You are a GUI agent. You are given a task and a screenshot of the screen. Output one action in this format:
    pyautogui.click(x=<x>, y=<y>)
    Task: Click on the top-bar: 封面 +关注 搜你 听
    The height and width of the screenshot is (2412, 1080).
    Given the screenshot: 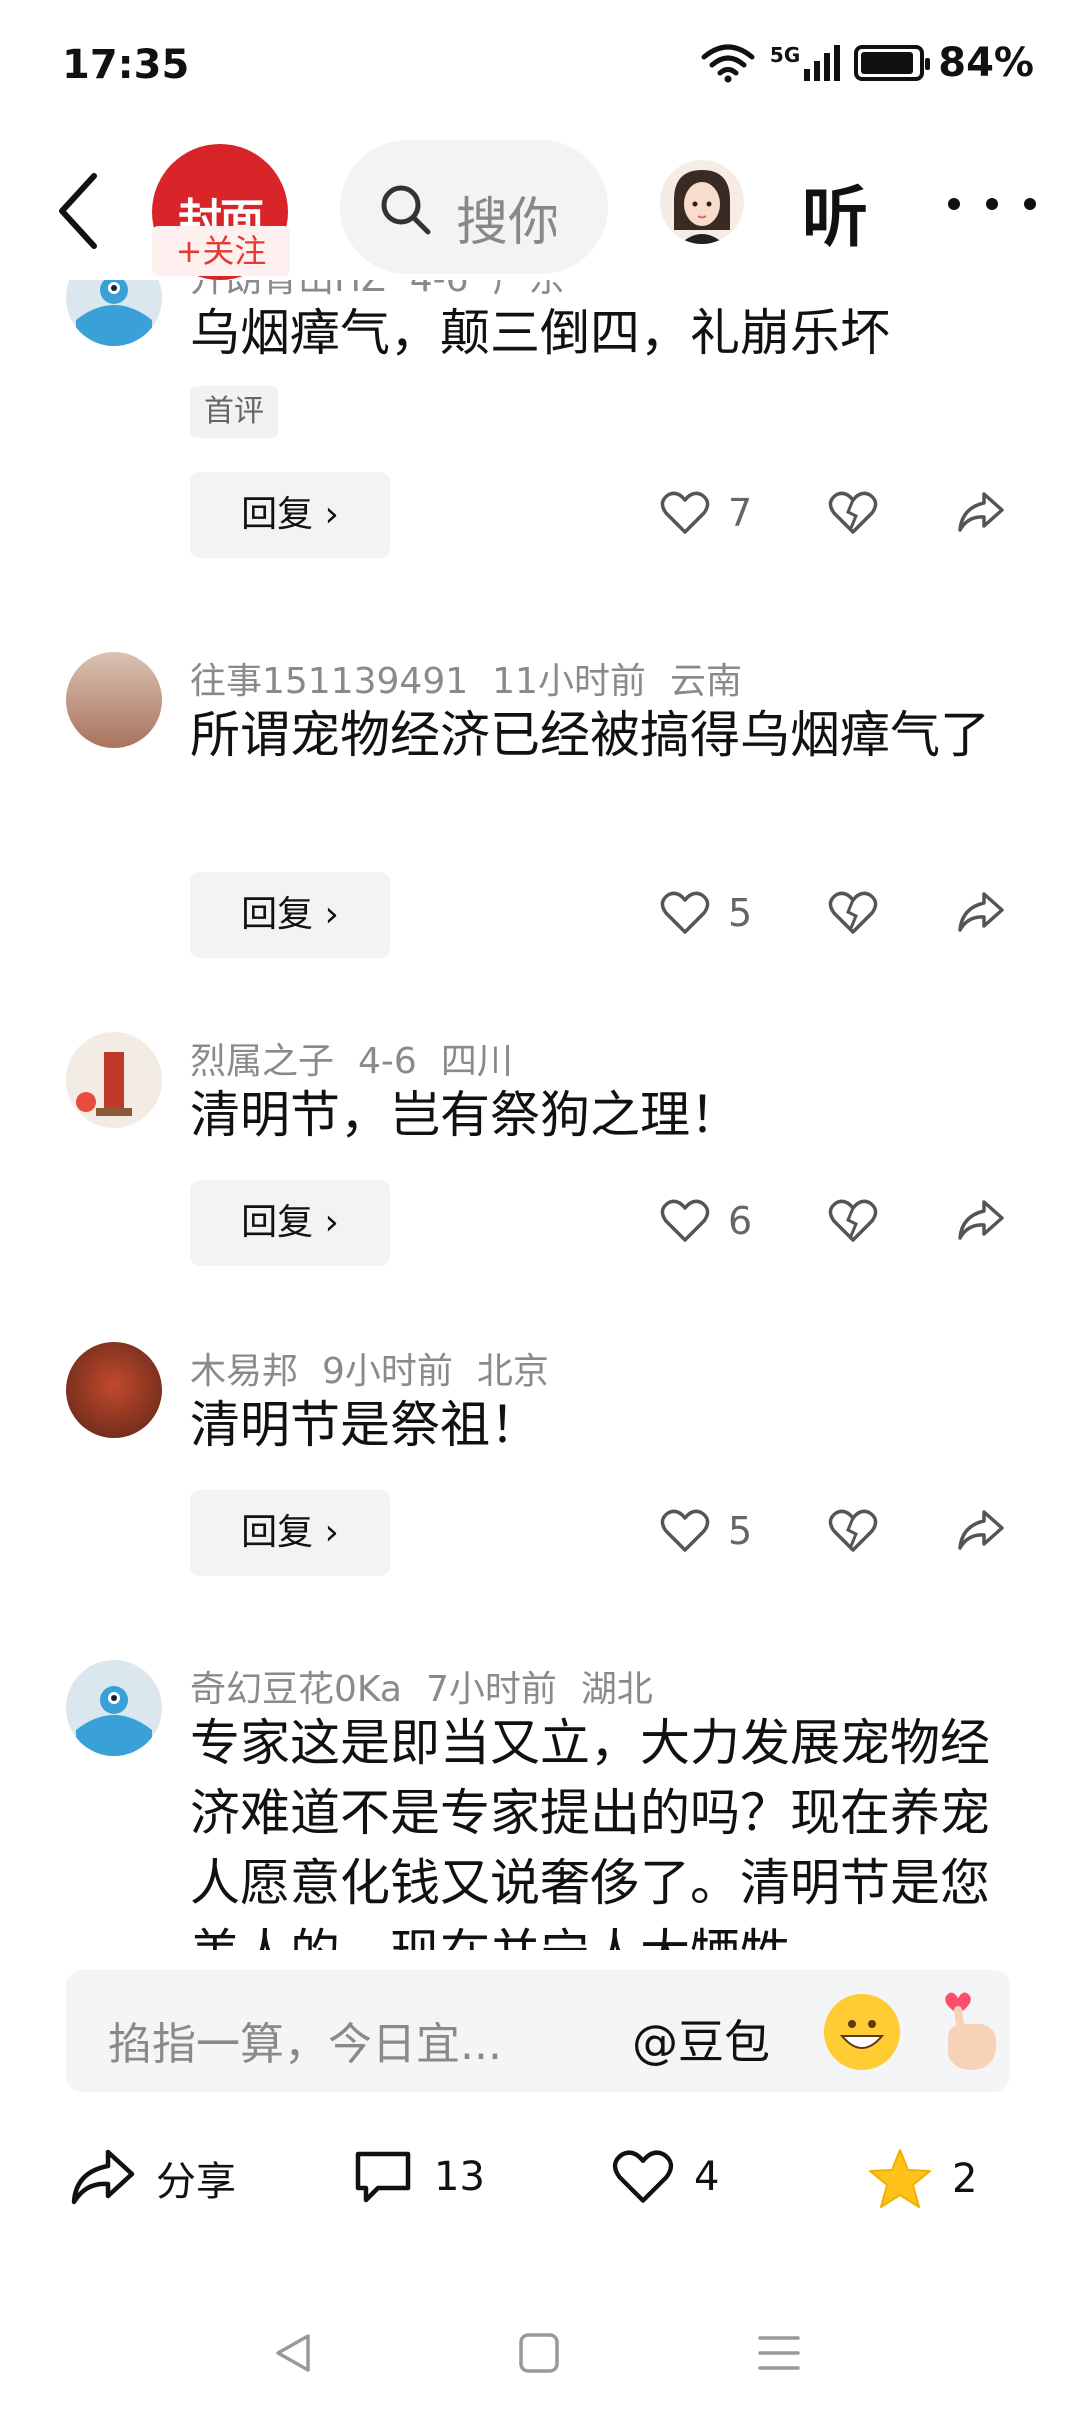 What is the action you would take?
    pyautogui.click(x=540, y=210)
    